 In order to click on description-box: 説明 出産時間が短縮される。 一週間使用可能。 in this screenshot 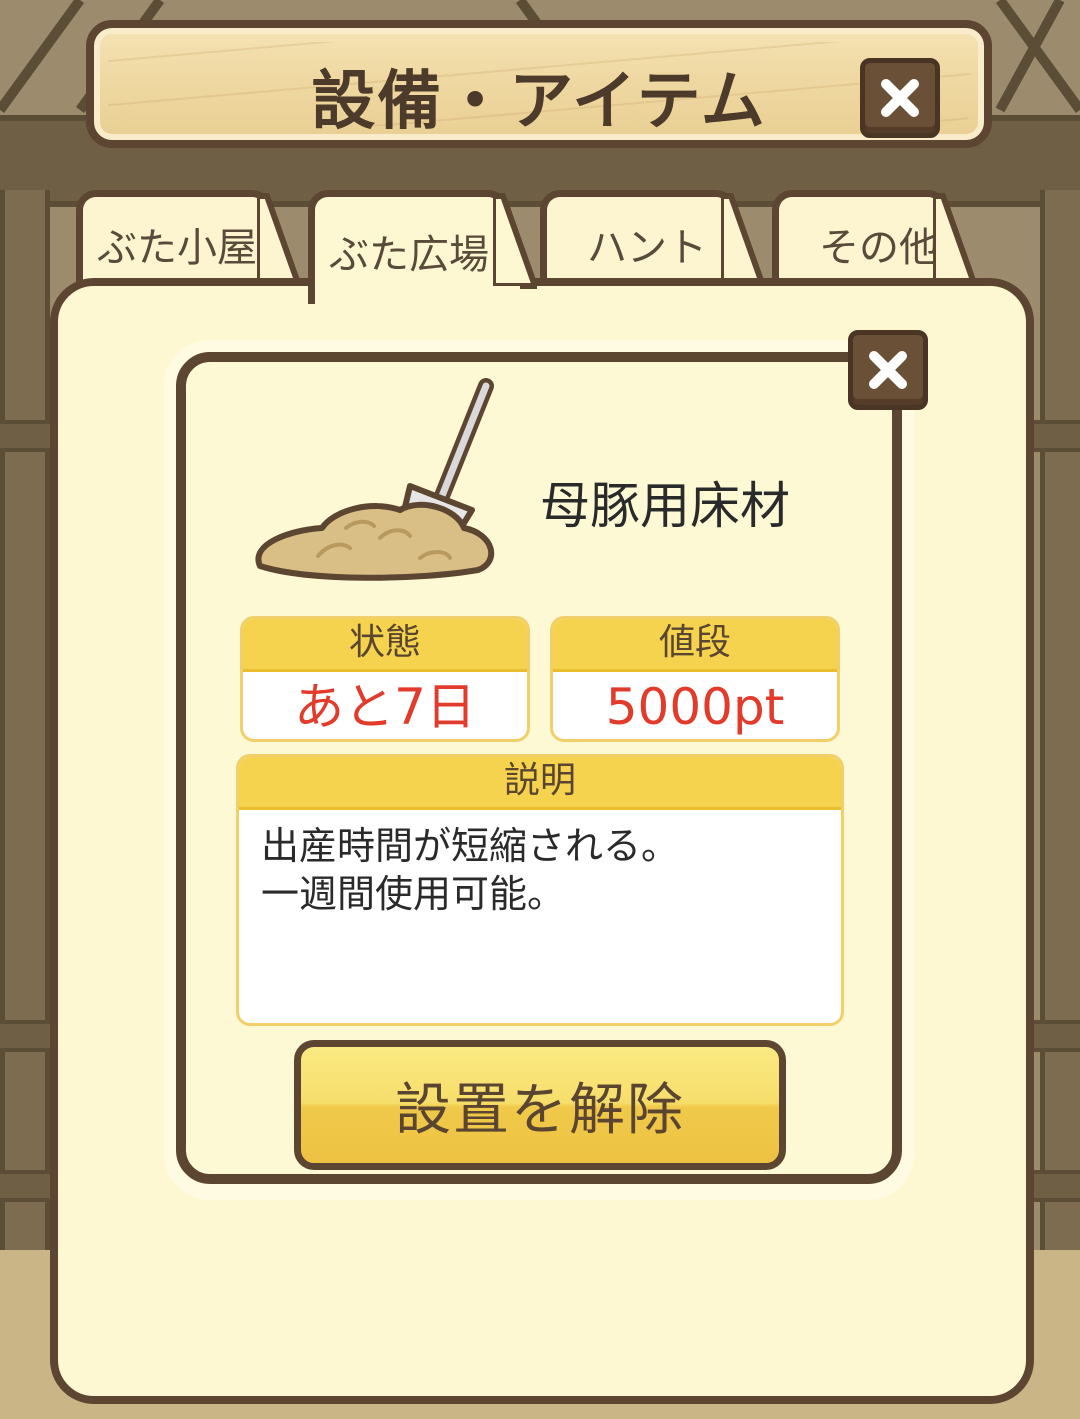, I will do `click(540, 890)`.